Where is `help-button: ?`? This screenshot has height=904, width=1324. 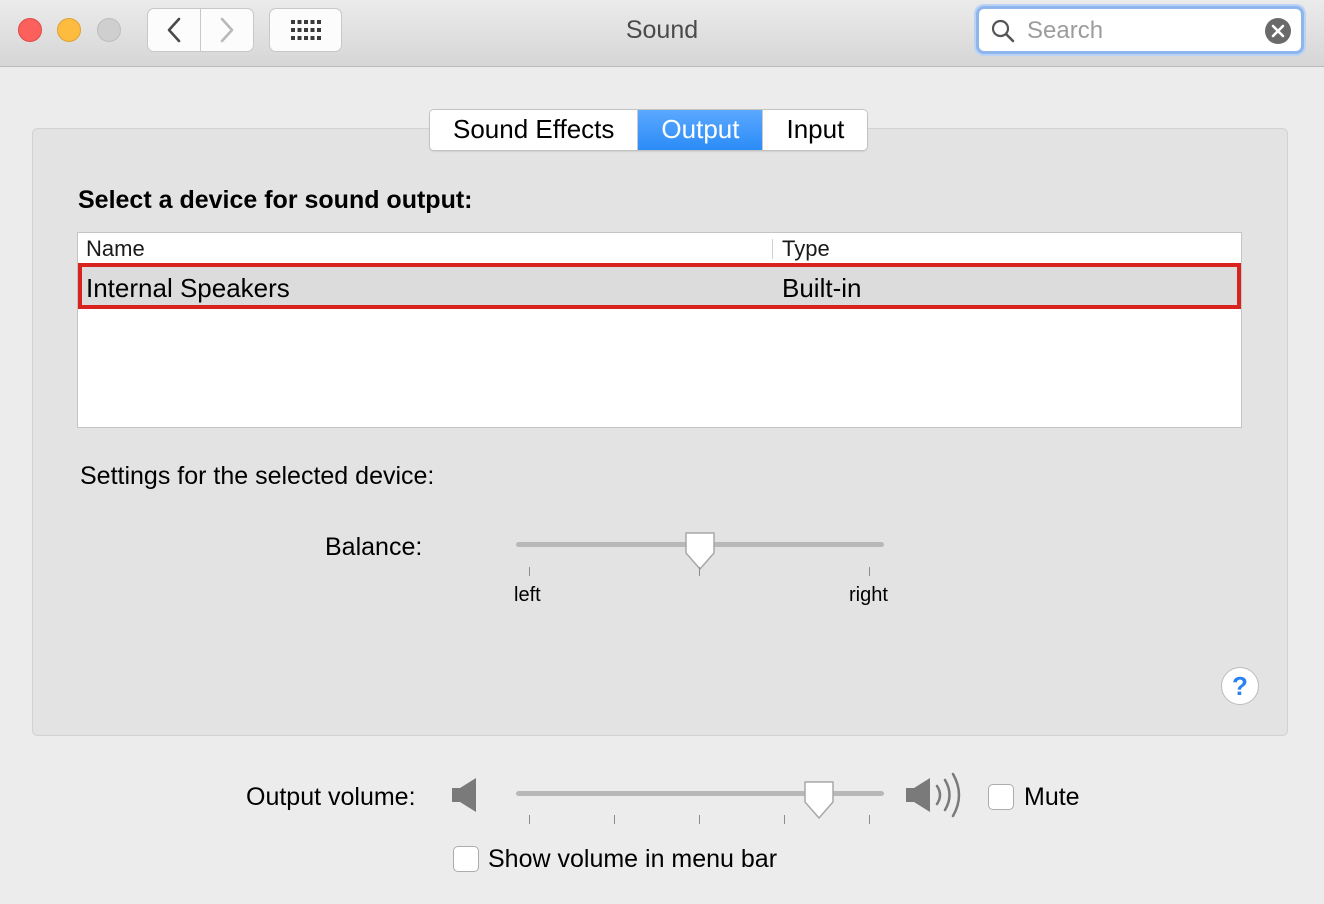 help-button: ? is located at coordinates (1240, 686).